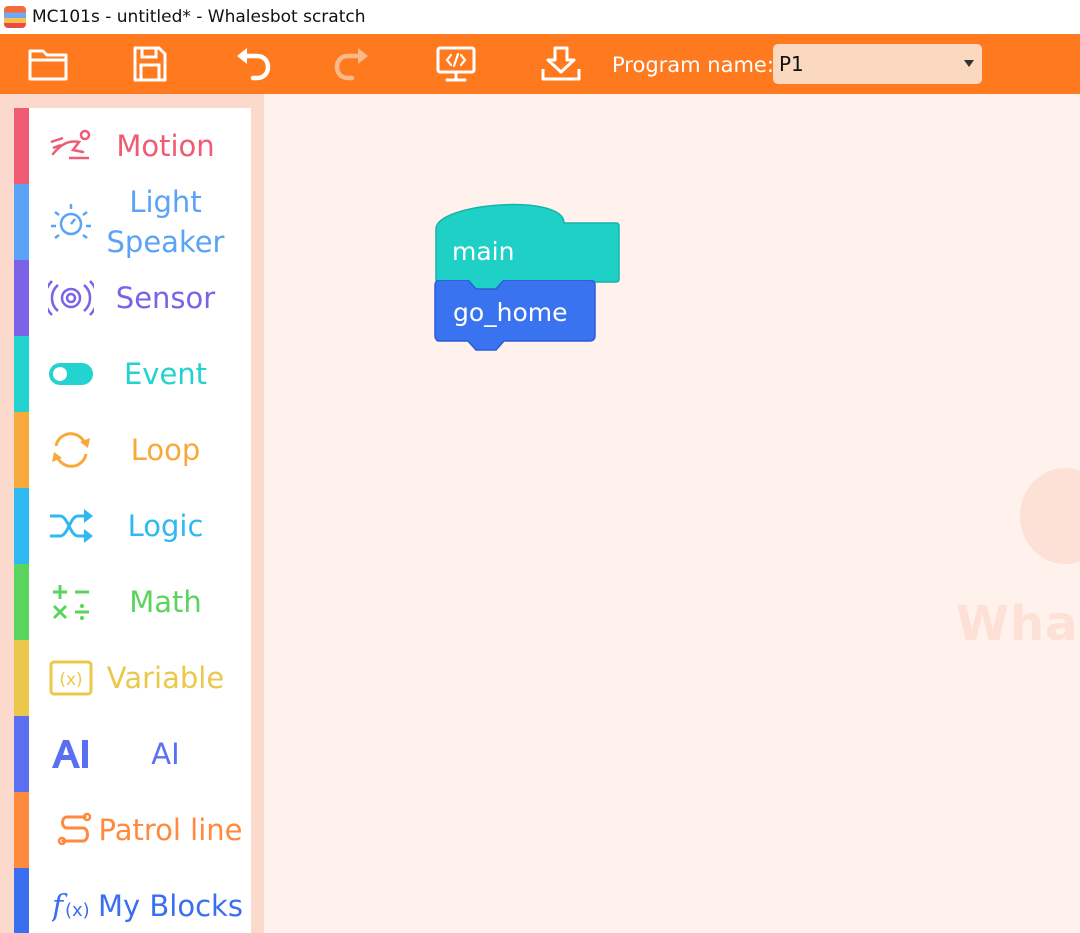 This screenshot has width=1080, height=933. I want to click on category-motion: Motion, so click(132, 146).